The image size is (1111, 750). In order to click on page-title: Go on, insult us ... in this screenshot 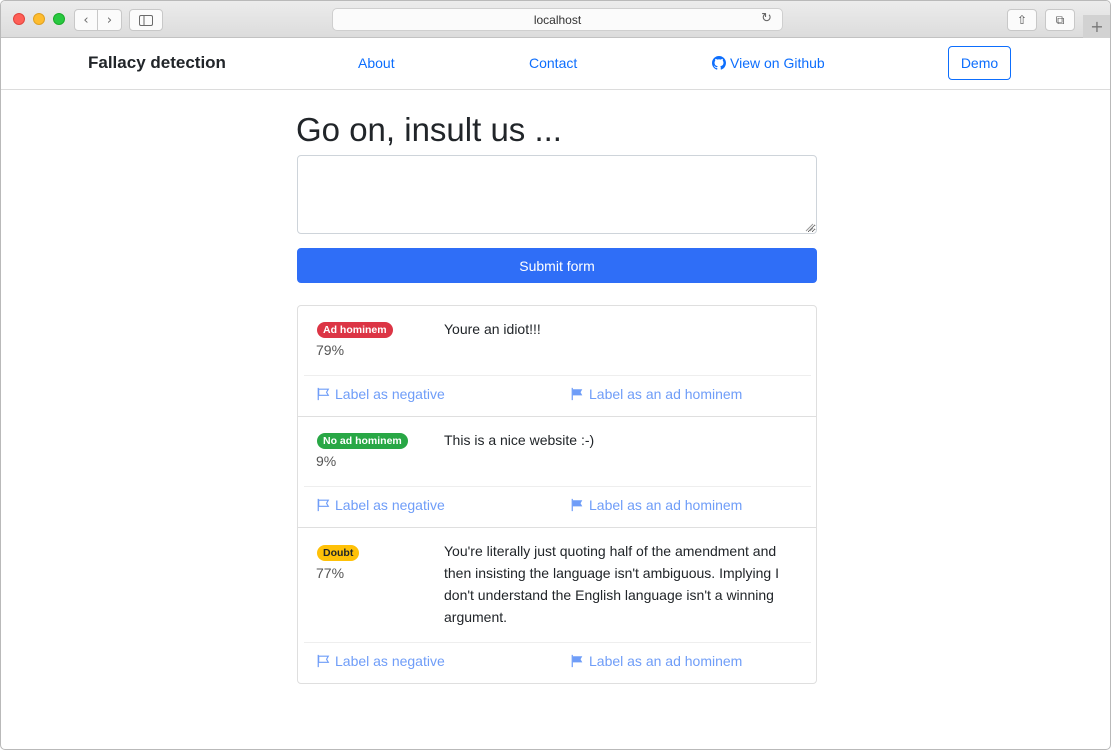, I will do `click(429, 129)`.